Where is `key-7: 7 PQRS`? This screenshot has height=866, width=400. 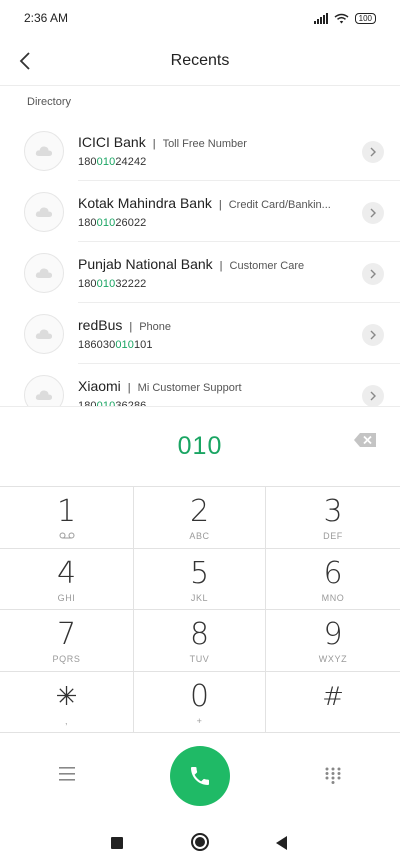 key-7: 7 PQRS is located at coordinates (67, 641).